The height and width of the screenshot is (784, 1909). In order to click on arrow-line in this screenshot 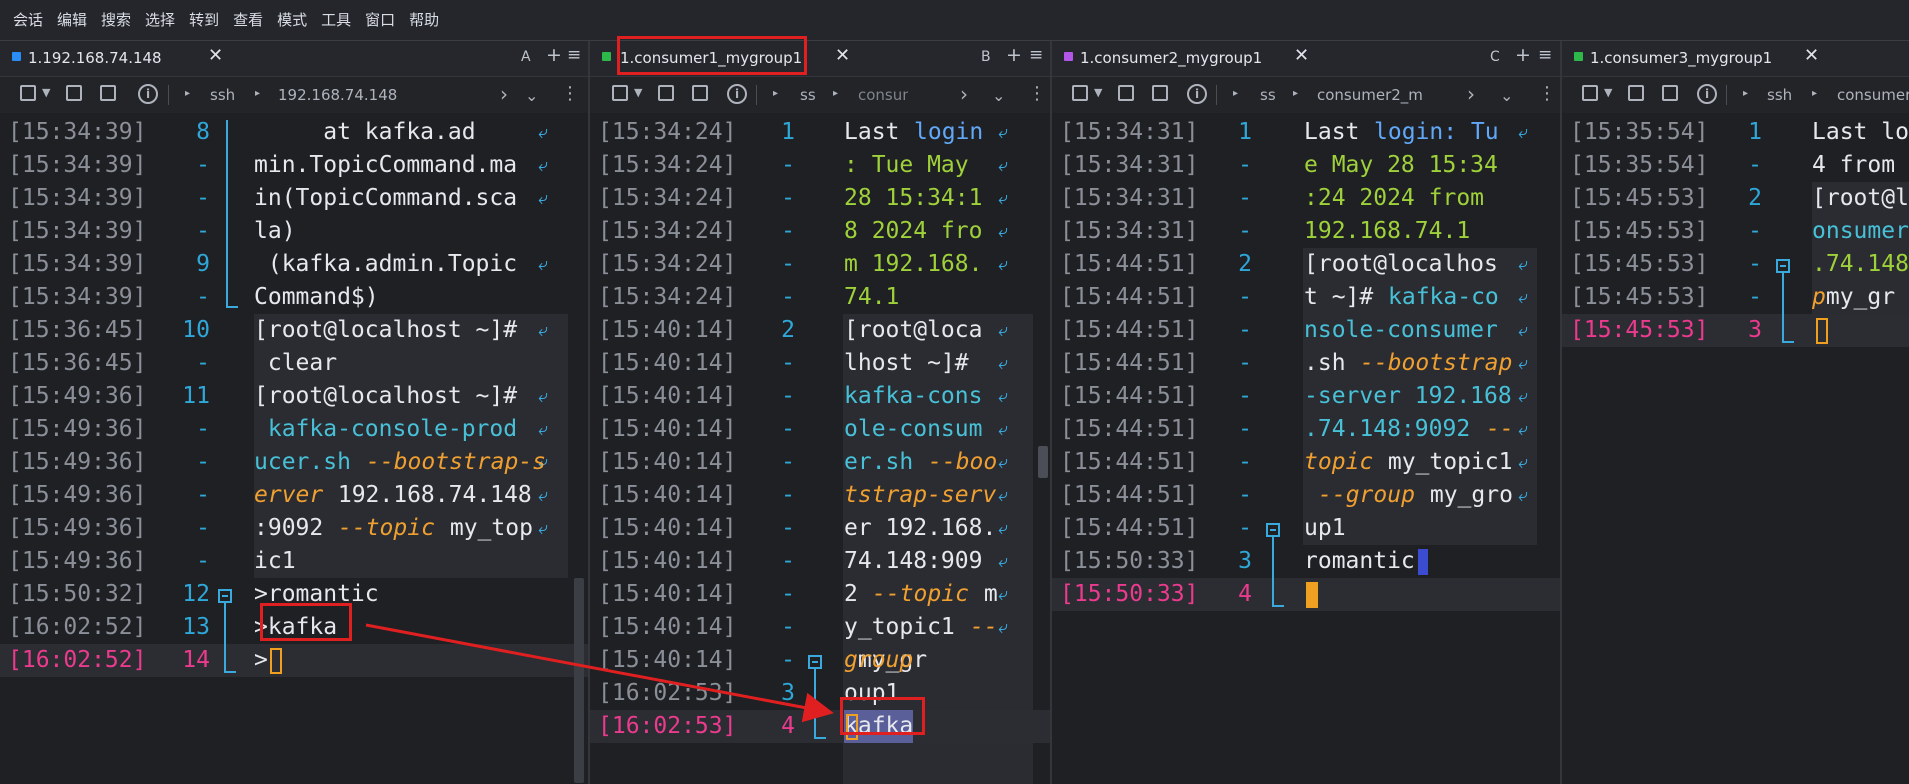, I will do `click(599, 673)`.